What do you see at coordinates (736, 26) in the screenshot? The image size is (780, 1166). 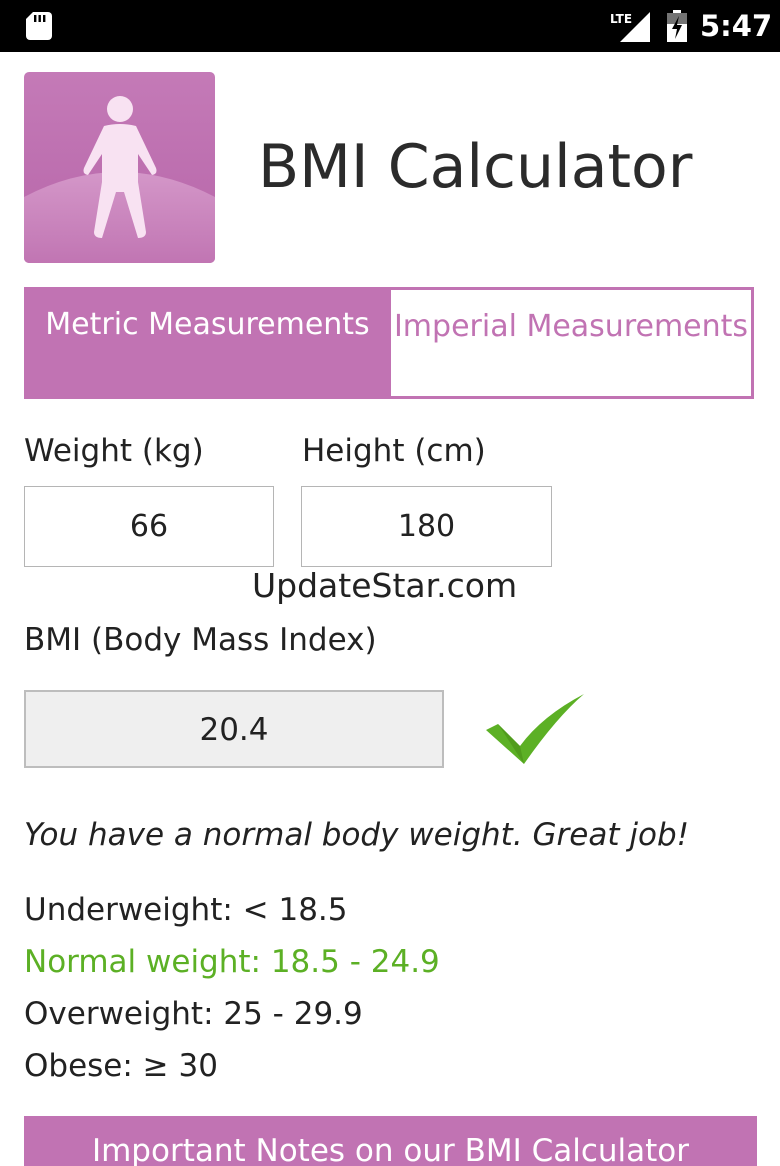 I see `status-clock: 5:47` at bounding box center [736, 26].